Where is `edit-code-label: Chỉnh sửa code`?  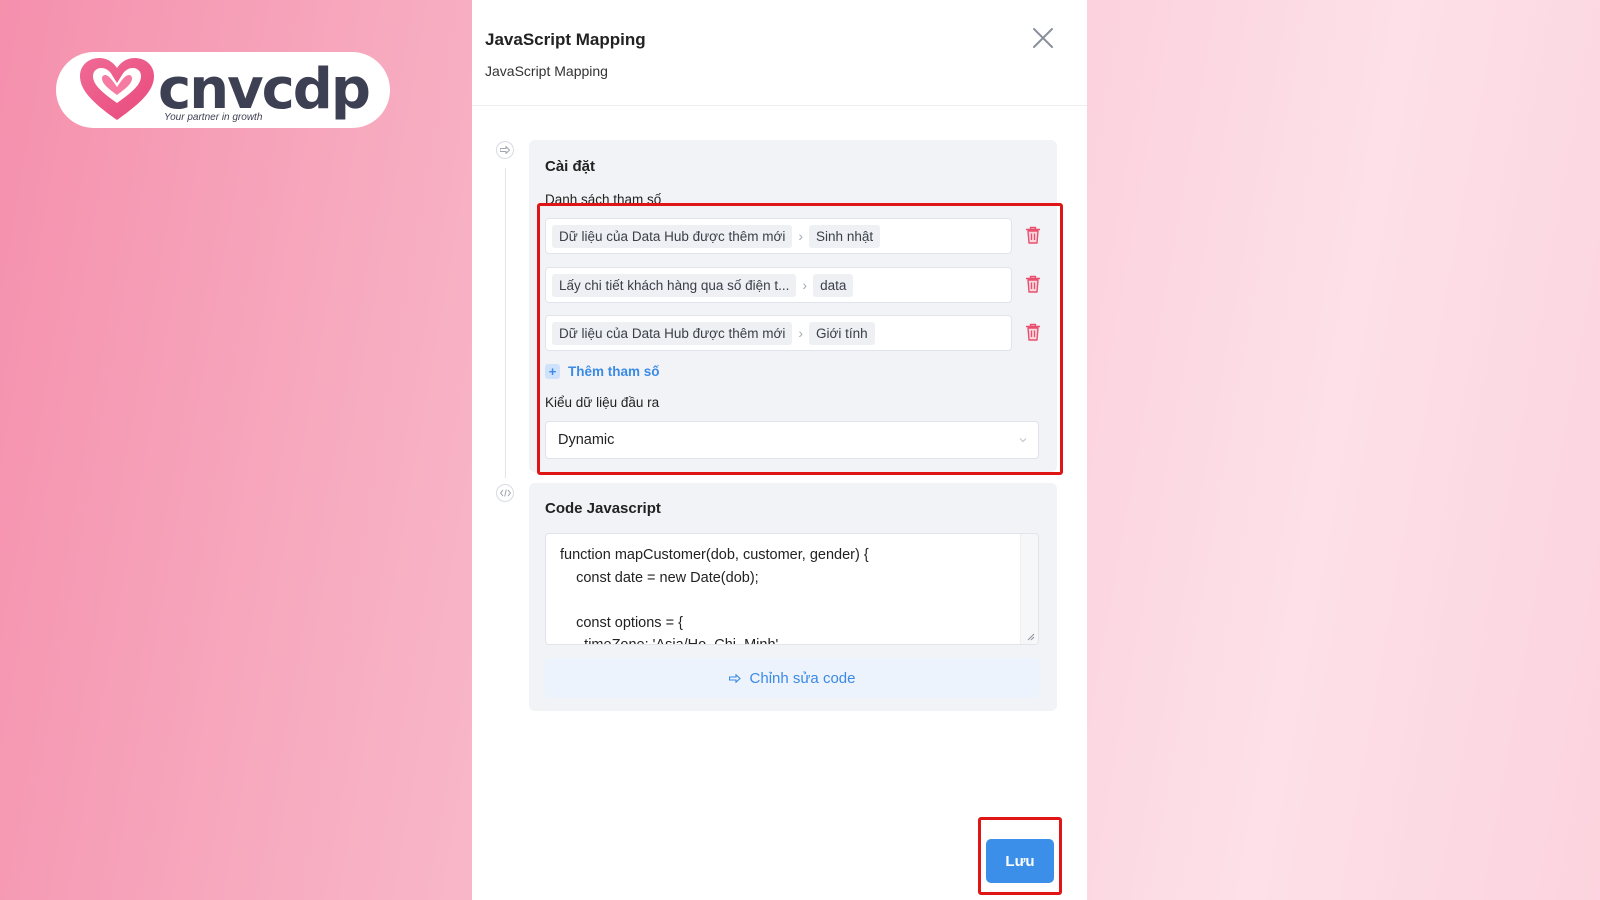
edit-code-label: Chỉnh sửa code is located at coordinates (802, 678).